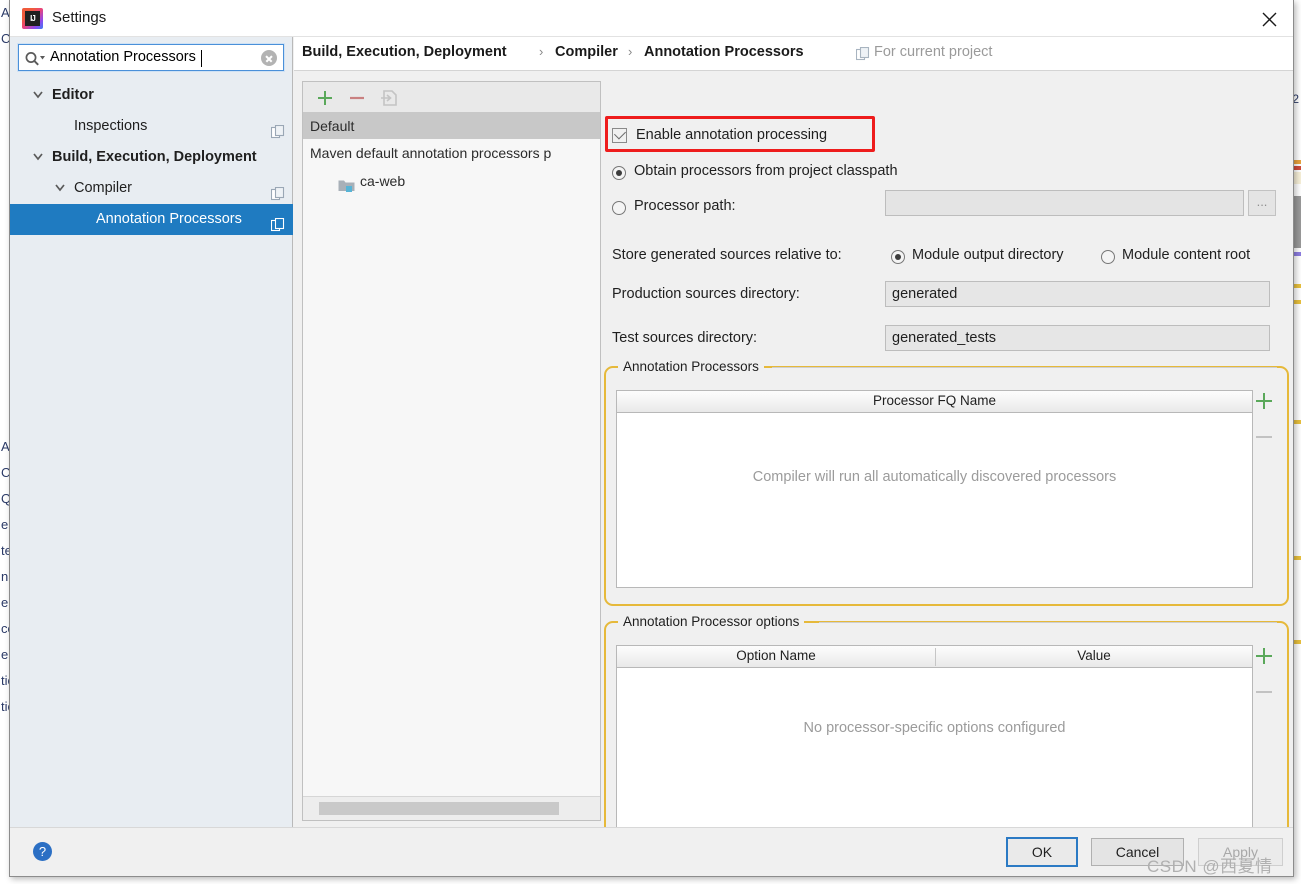  What do you see at coordinates (706, 294) in the screenshot?
I see `production-sources-label: Production sources directory:` at bounding box center [706, 294].